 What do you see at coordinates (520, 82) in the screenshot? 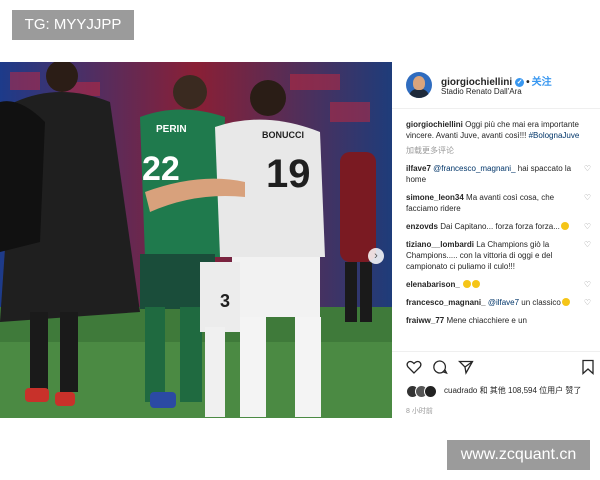
I see `verified-icon: ✓` at bounding box center [520, 82].